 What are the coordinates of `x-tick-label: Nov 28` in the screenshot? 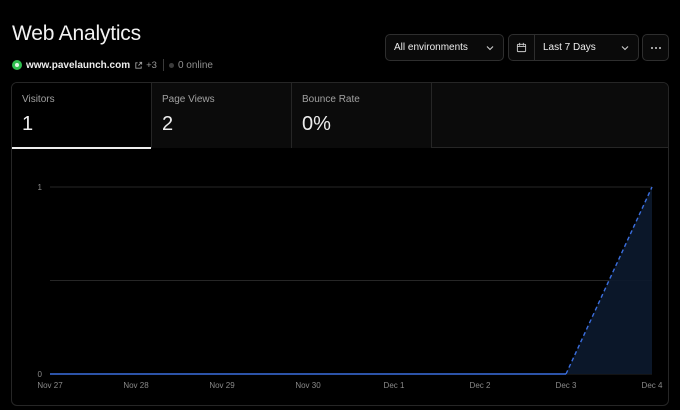 It's located at (136, 385).